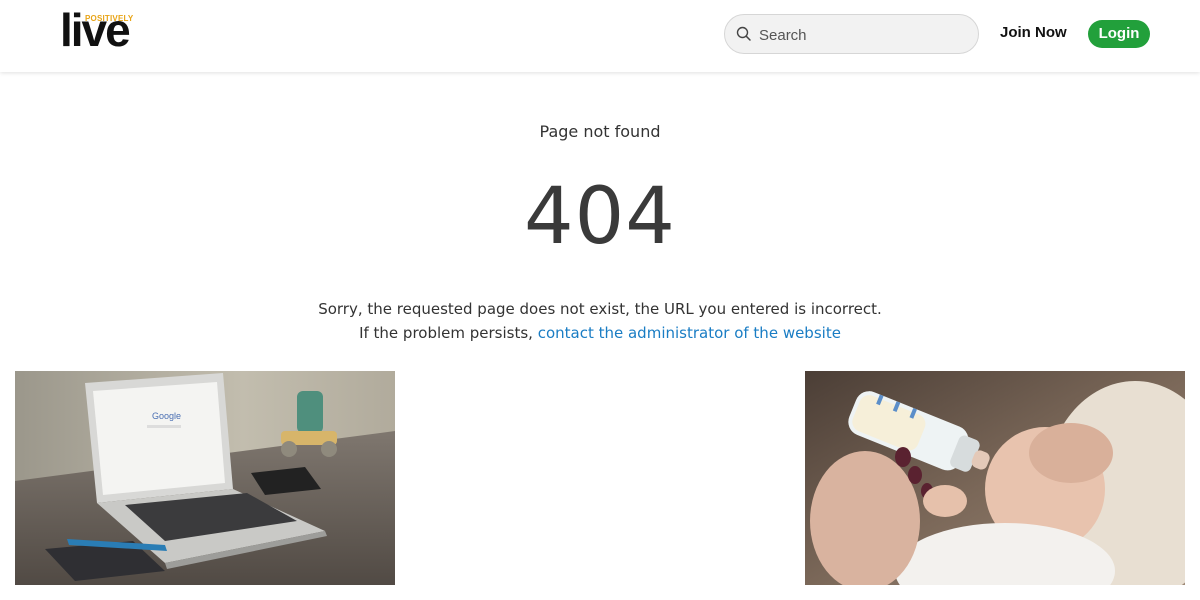 The height and width of the screenshot is (600, 1200). What do you see at coordinates (600, 36) in the screenshot?
I see `site-header: POSITIVELY live Join Now Login` at bounding box center [600, 36].